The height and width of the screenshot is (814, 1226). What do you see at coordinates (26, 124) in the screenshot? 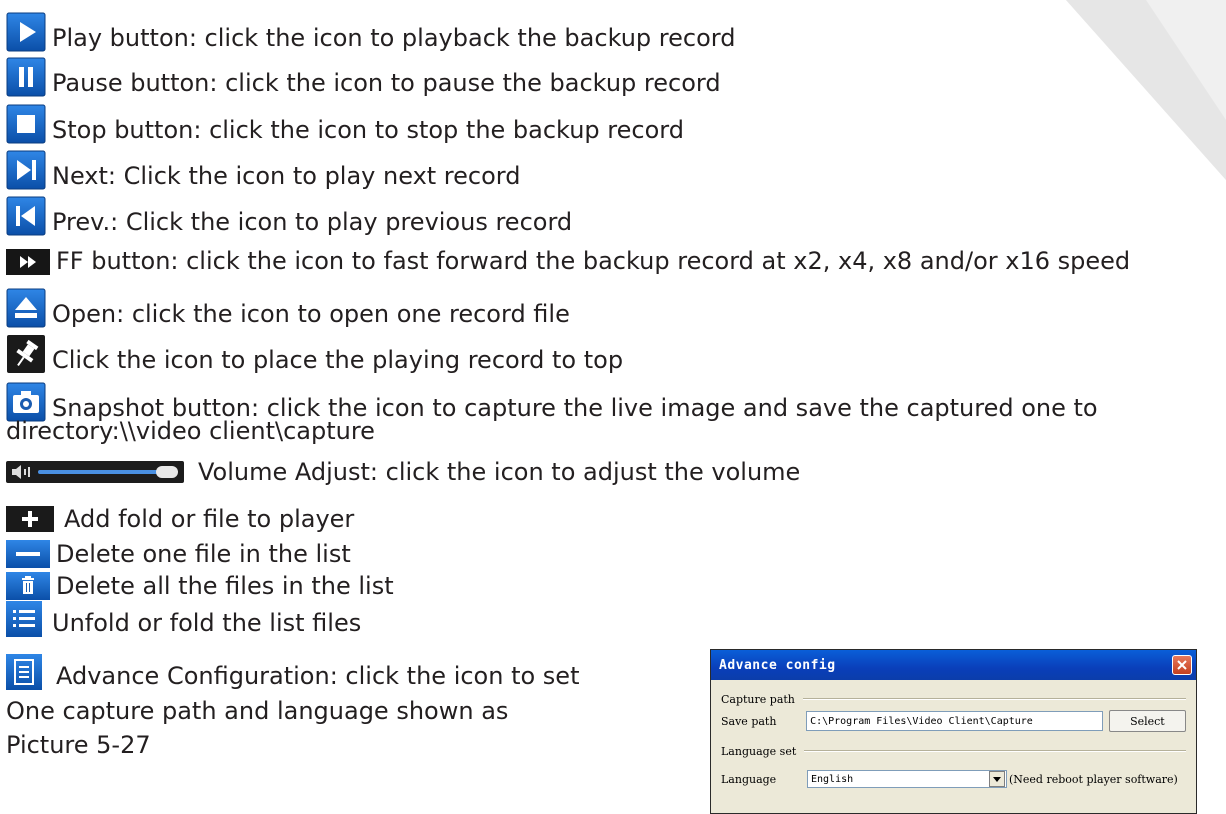
I see `stop-icon` at bounding box center [26, 124].